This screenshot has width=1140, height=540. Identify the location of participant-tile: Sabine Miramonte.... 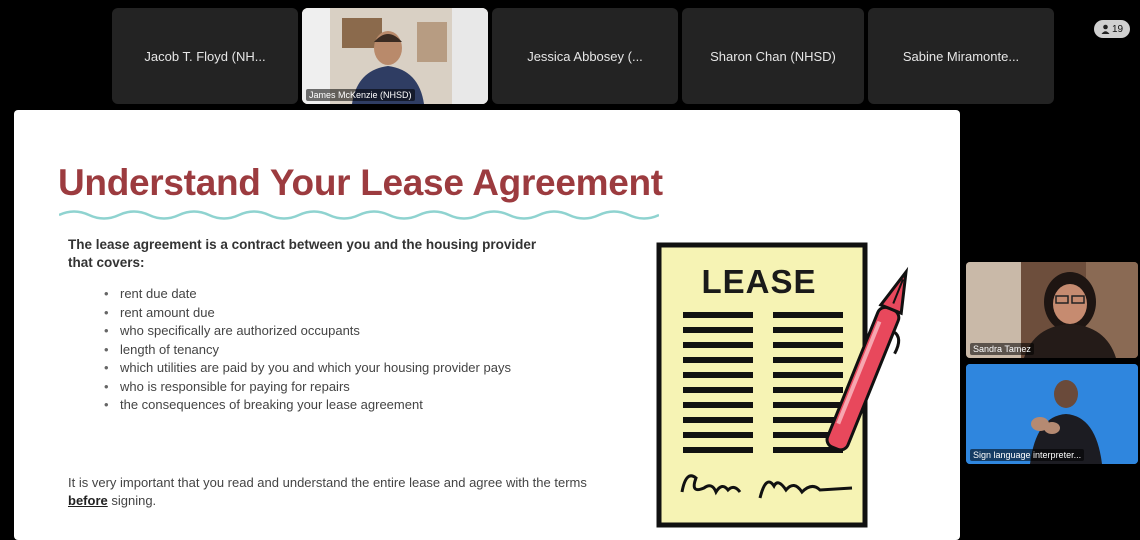
(961, 56).